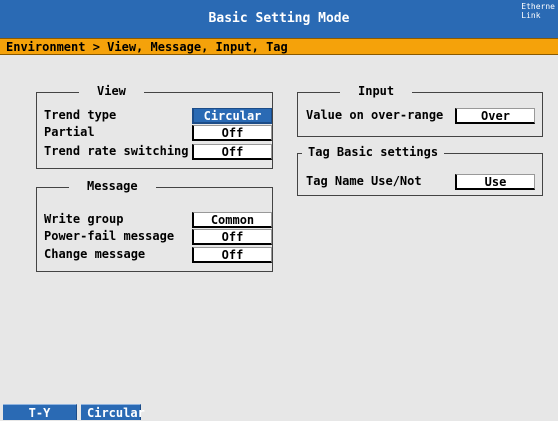  I want to click on trend-type-field: Circular, so click(232, 116).